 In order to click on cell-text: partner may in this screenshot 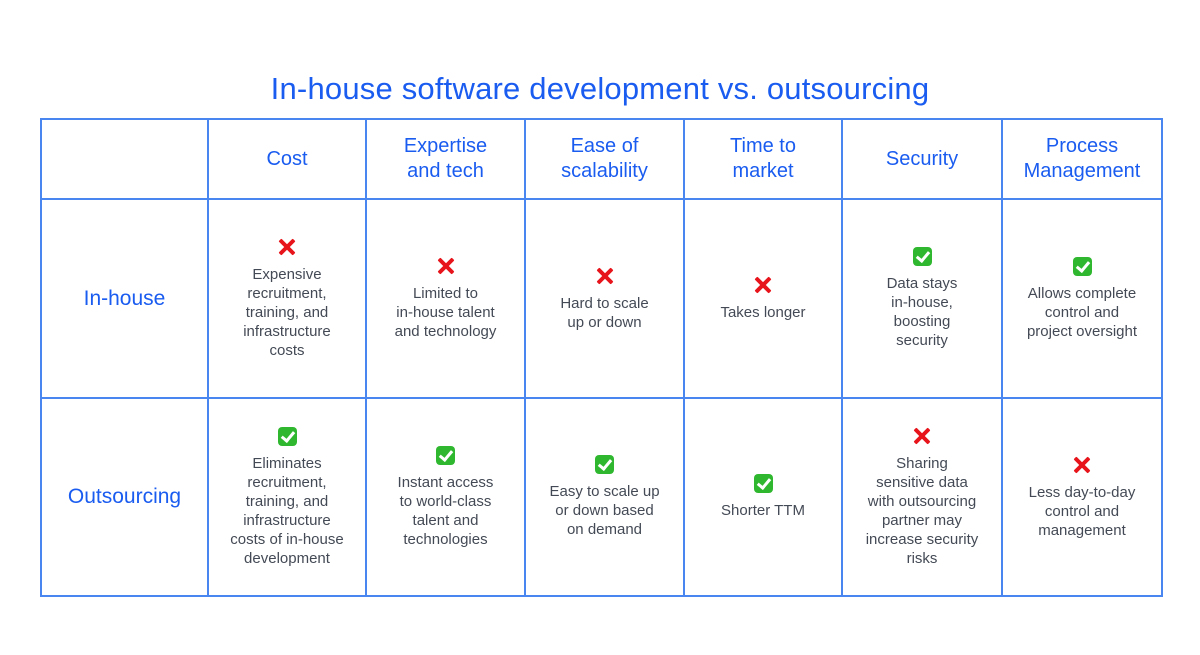, I will do `click(922, 520)`.